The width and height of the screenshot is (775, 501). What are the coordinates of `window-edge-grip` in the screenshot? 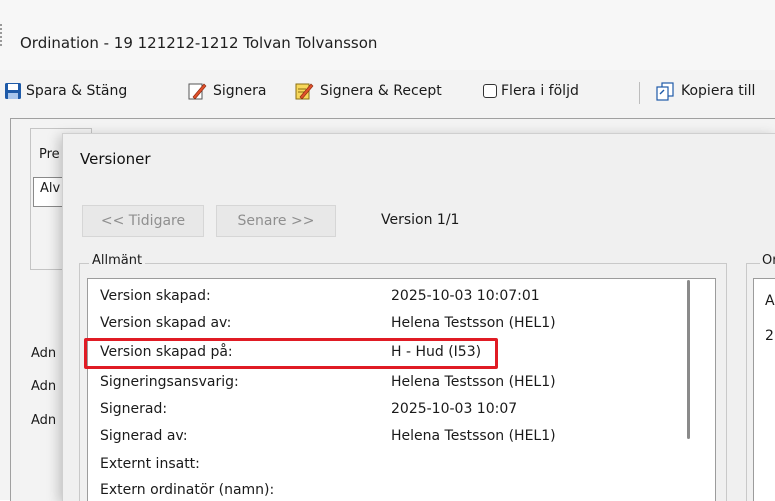 It's located at (1, 35).